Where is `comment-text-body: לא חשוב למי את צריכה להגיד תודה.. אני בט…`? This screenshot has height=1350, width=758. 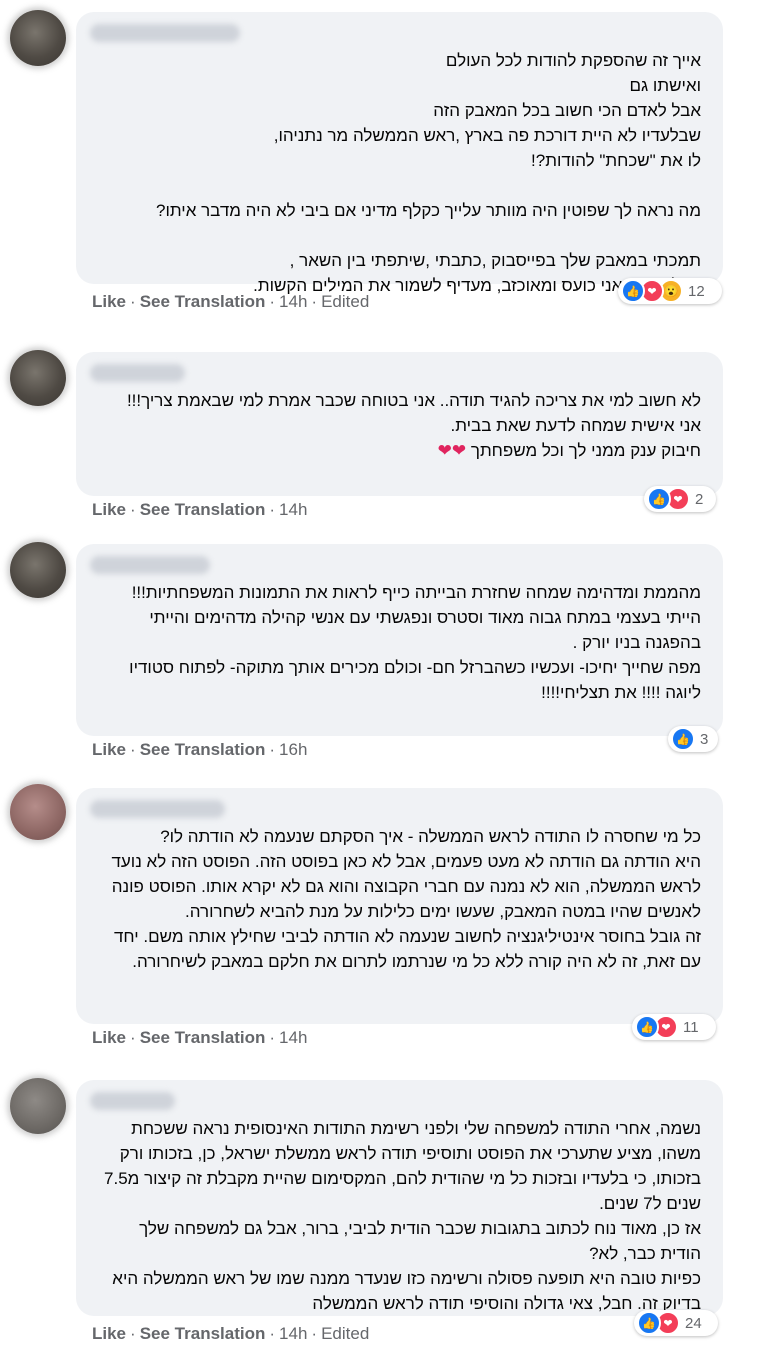
comment-text-body: לא חשוב למי את צריכה להגיד תודה.. אני בט… is located at coordinates (413, 425).